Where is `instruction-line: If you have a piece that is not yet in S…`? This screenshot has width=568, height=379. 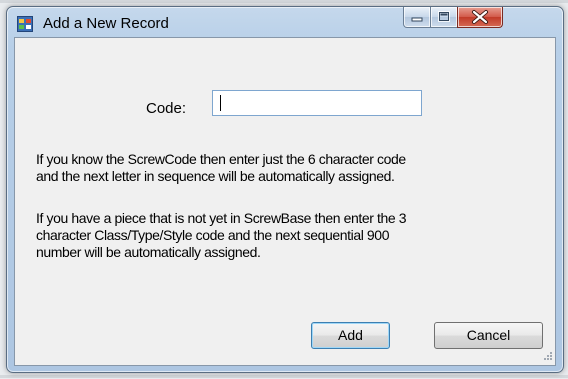
instruction-line: If you have a piece that is not yet in S… is located at coordinates (221, 218).